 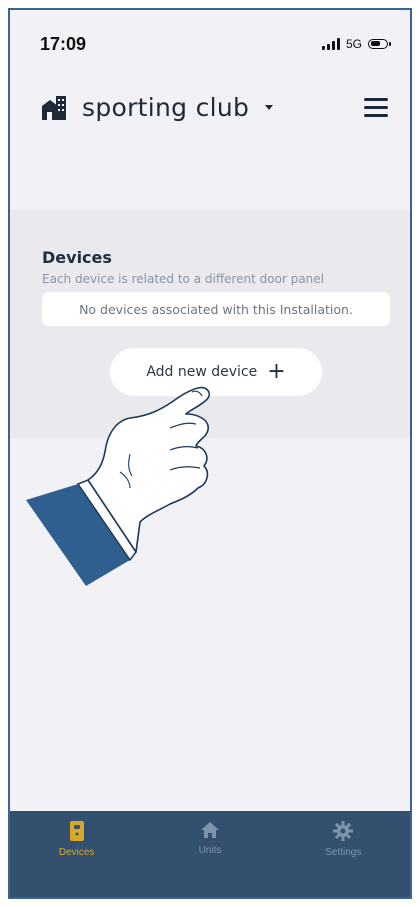 What do you see at coordinates (166, 107) in the screenshot?
I see `installation-name: sporting club` at bounding box center [166, 107].